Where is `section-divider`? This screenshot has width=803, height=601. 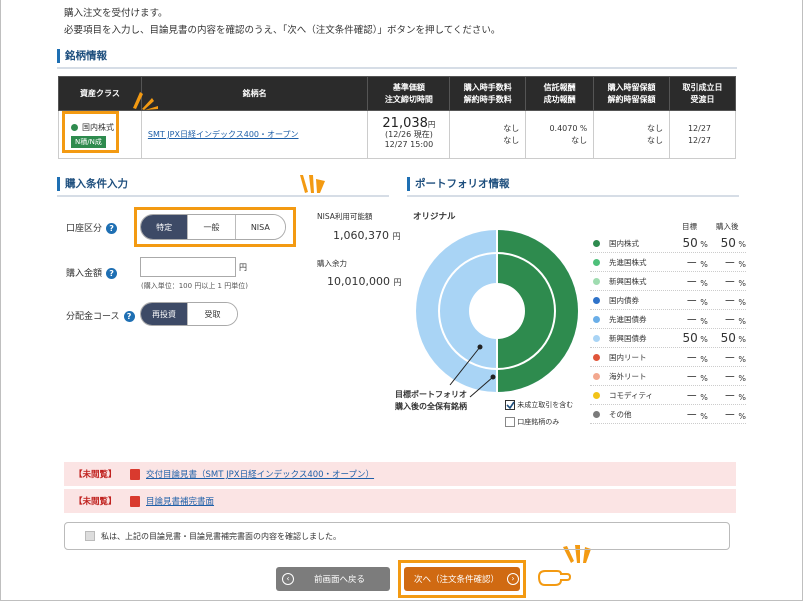
section-divider is located at coordinates (223, 196).